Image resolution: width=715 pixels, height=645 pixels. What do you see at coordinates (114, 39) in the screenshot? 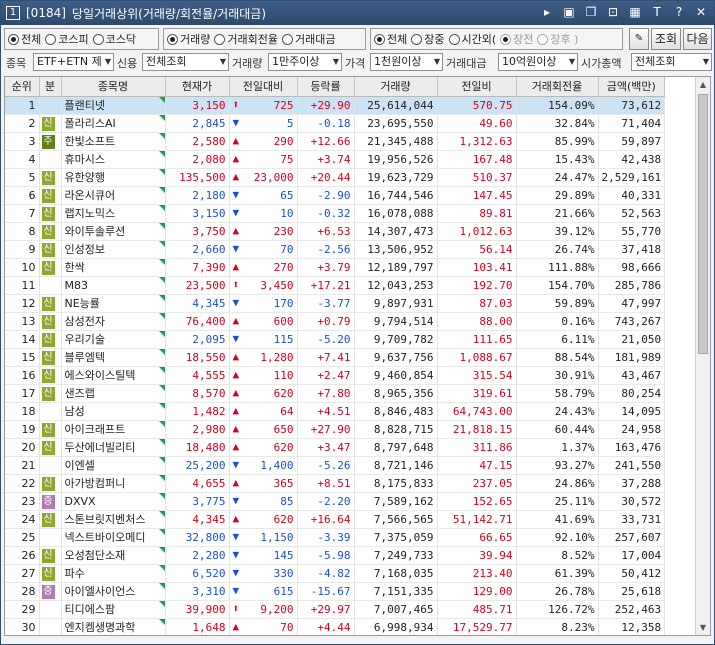
I see `market-radio-2: 코스닥` at bounding box center [114, 39].